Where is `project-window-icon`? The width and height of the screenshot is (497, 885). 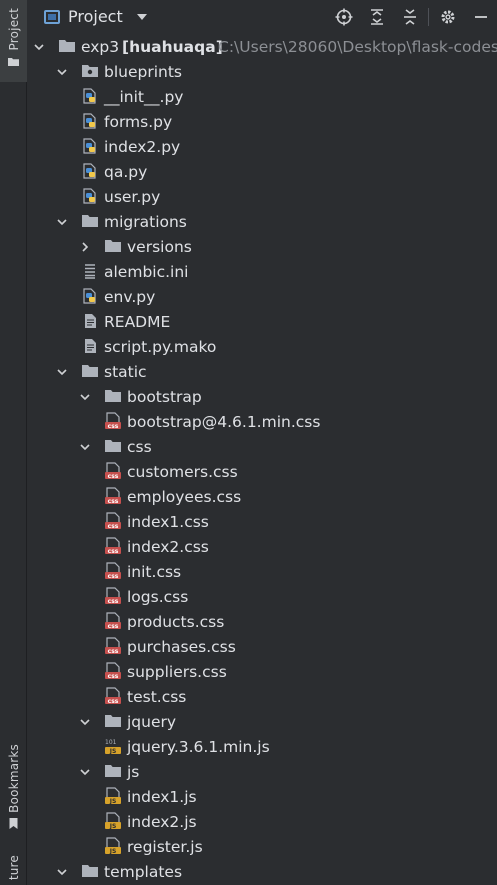 project-window-icon is located at coordinates (52, 16).